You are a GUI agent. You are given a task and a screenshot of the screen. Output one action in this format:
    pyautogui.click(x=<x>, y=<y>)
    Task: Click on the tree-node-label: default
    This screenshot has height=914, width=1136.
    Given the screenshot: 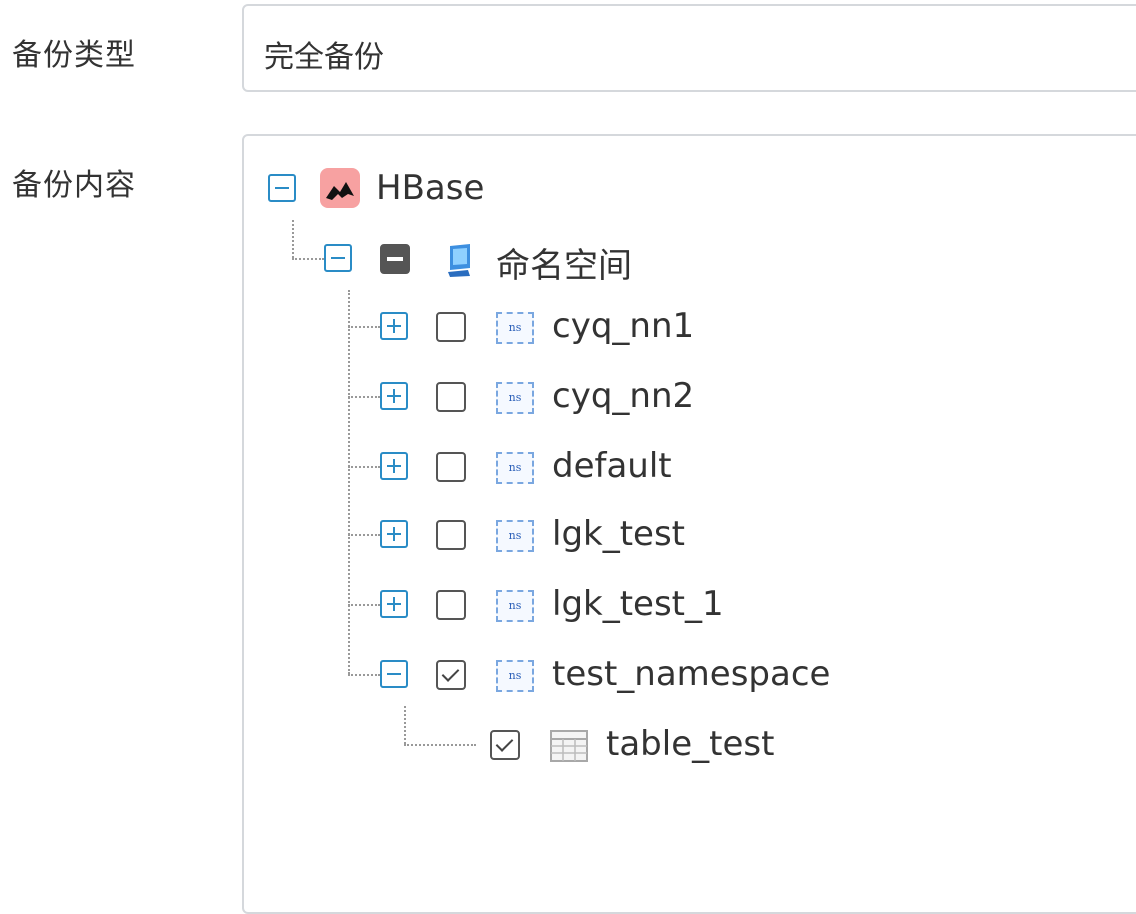 What is the action you would take?
    pyautogui.click(x=612, y=466)
    